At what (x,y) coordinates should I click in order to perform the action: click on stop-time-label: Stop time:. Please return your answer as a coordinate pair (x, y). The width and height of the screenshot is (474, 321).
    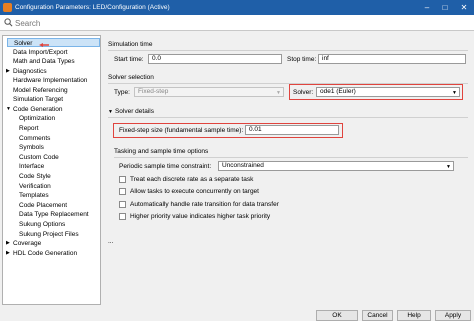
    Looking at the image, I should click on (302, 59).